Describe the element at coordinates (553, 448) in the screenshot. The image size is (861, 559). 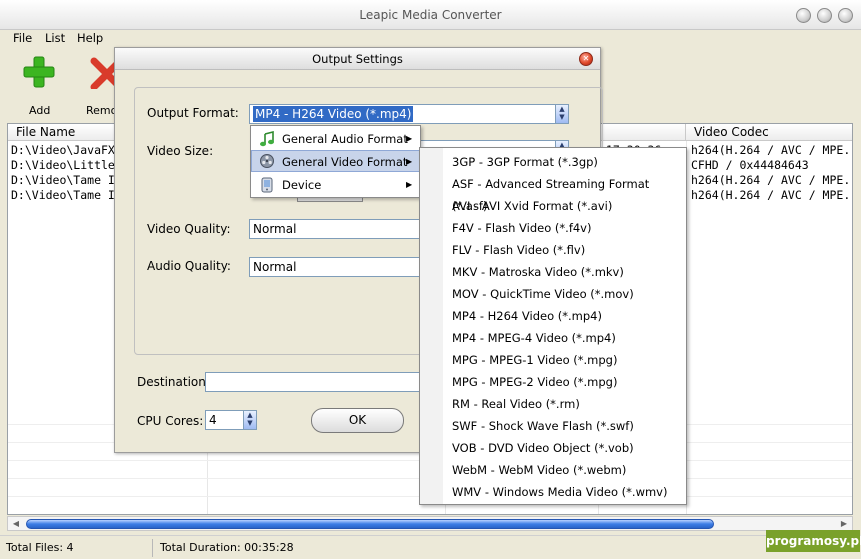
I see `format-item-vob: VOB - DVD Video Object (*.vob)` at that location.